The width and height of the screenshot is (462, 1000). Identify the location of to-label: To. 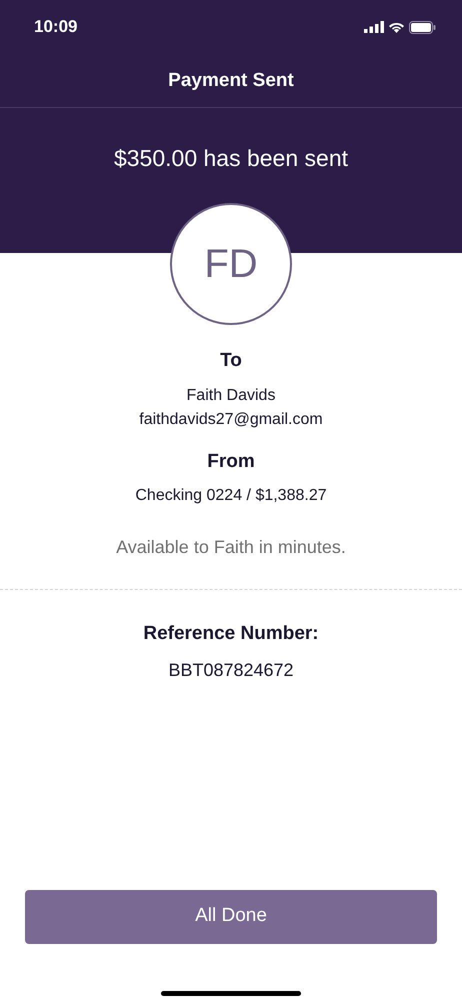
(231, 360).